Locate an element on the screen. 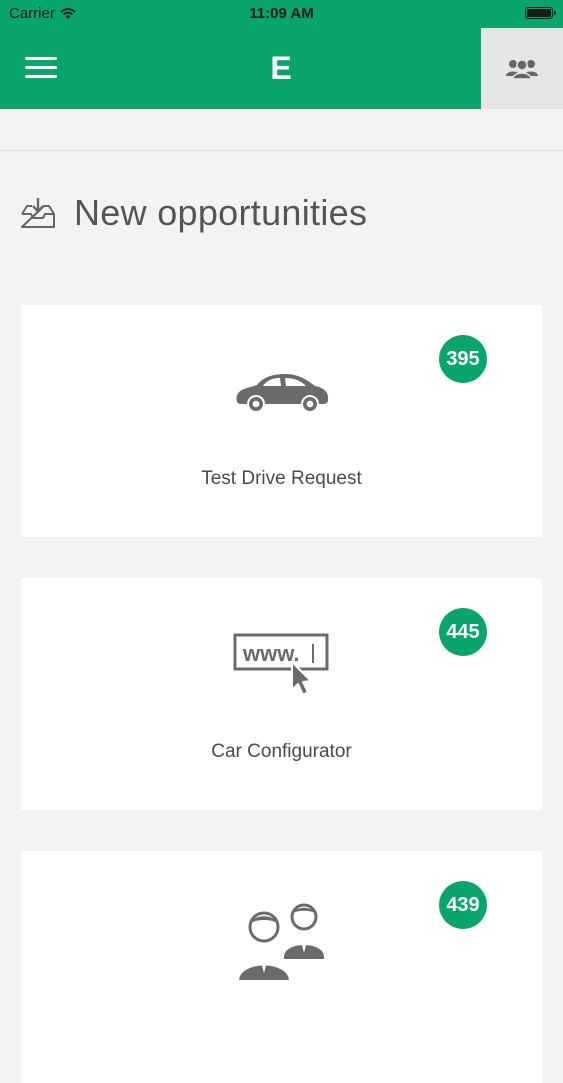  app-logo: E is located at coordinates (281, 68).